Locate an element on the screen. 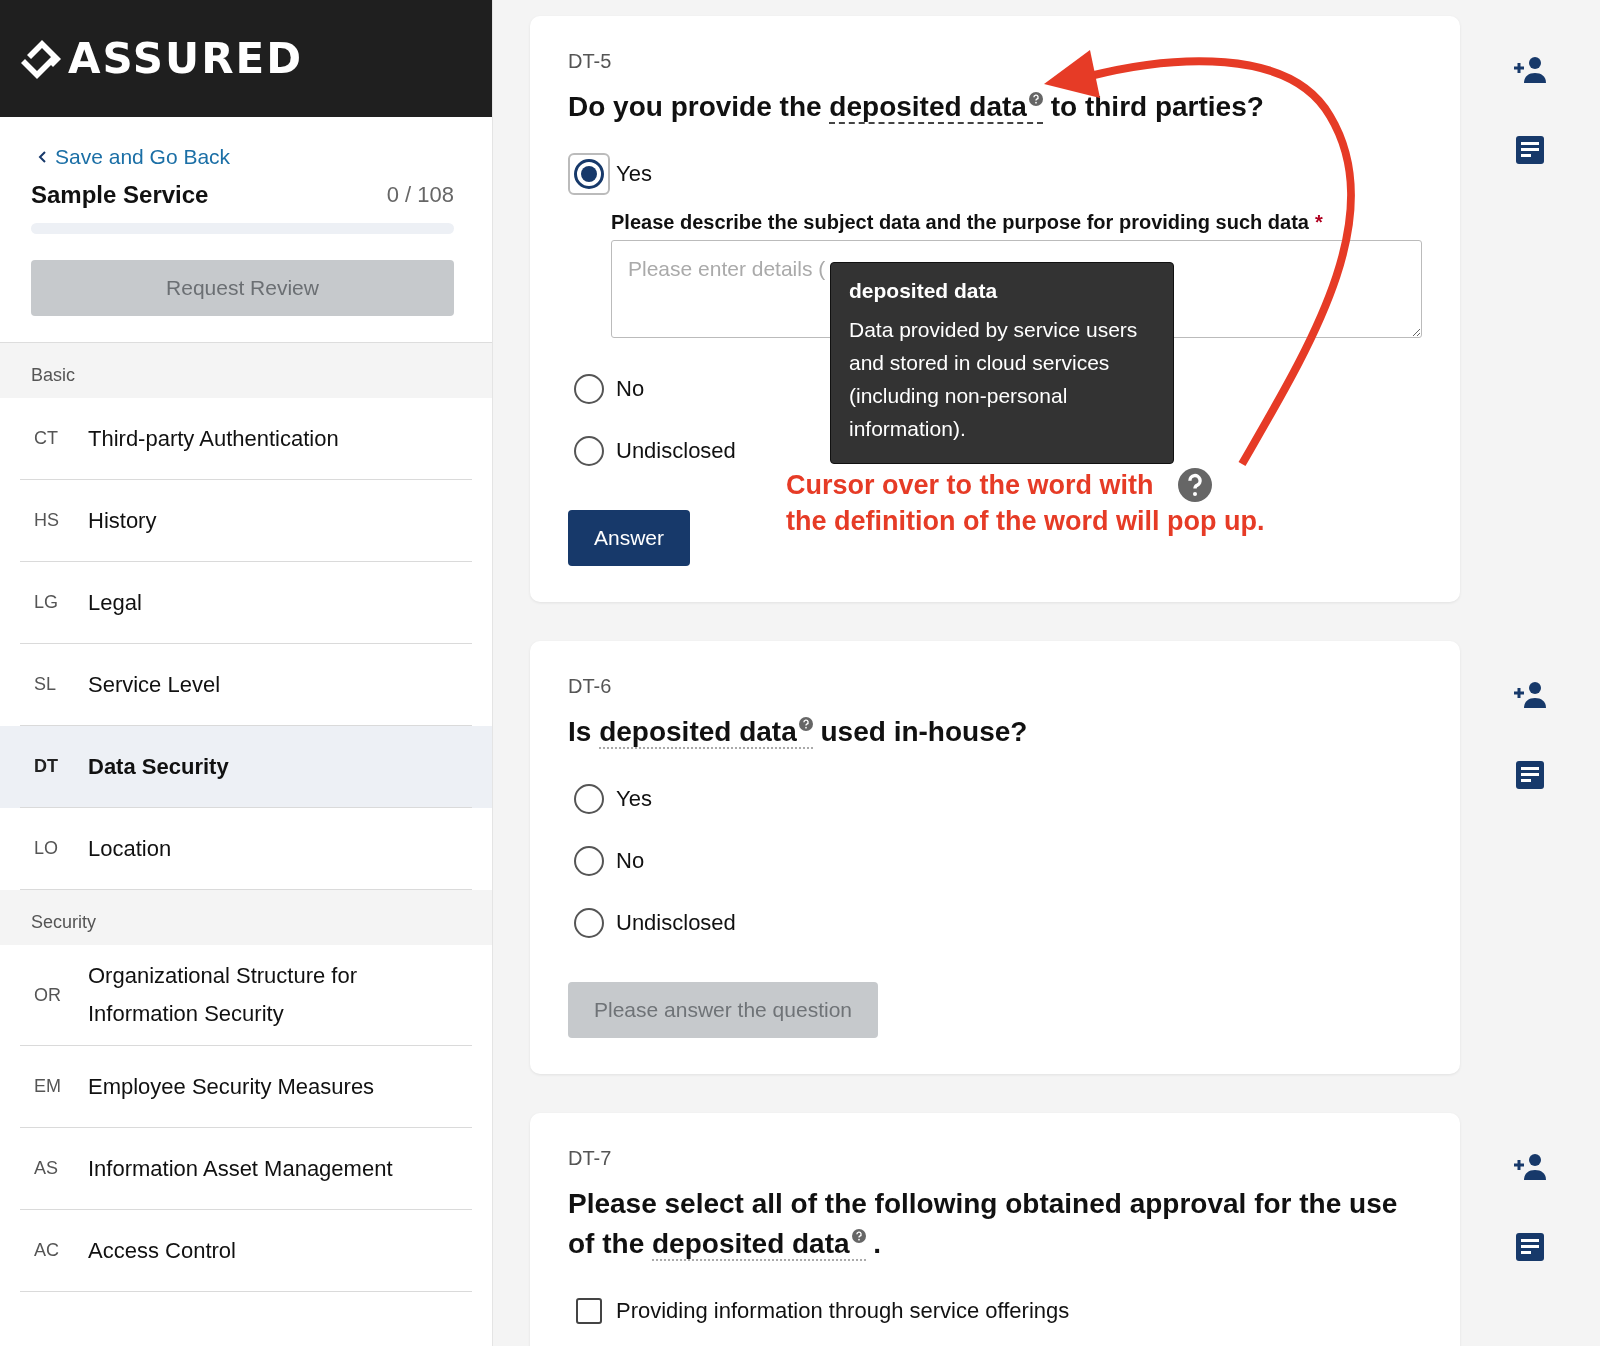 Image resolution: width=1600 pixels, height=1346 pixels. tooltip-text: Data provided by service users and stored in cloud services (including non-personal information). is located at coordinates (994, 379).